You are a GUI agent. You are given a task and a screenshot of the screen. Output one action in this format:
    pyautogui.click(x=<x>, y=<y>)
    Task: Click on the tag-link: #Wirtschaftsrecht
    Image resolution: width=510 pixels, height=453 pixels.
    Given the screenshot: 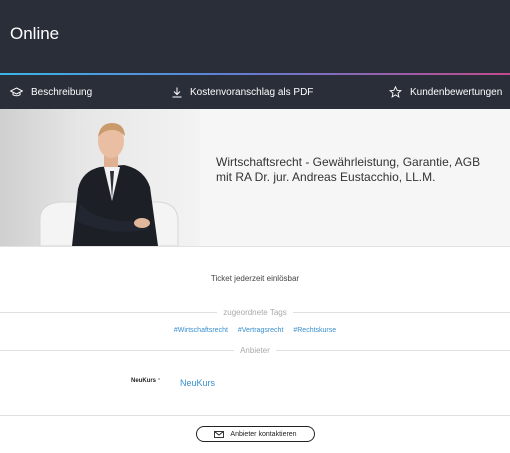 What is the action you would take?
    pyautogui.click(x=201, y=330)
    